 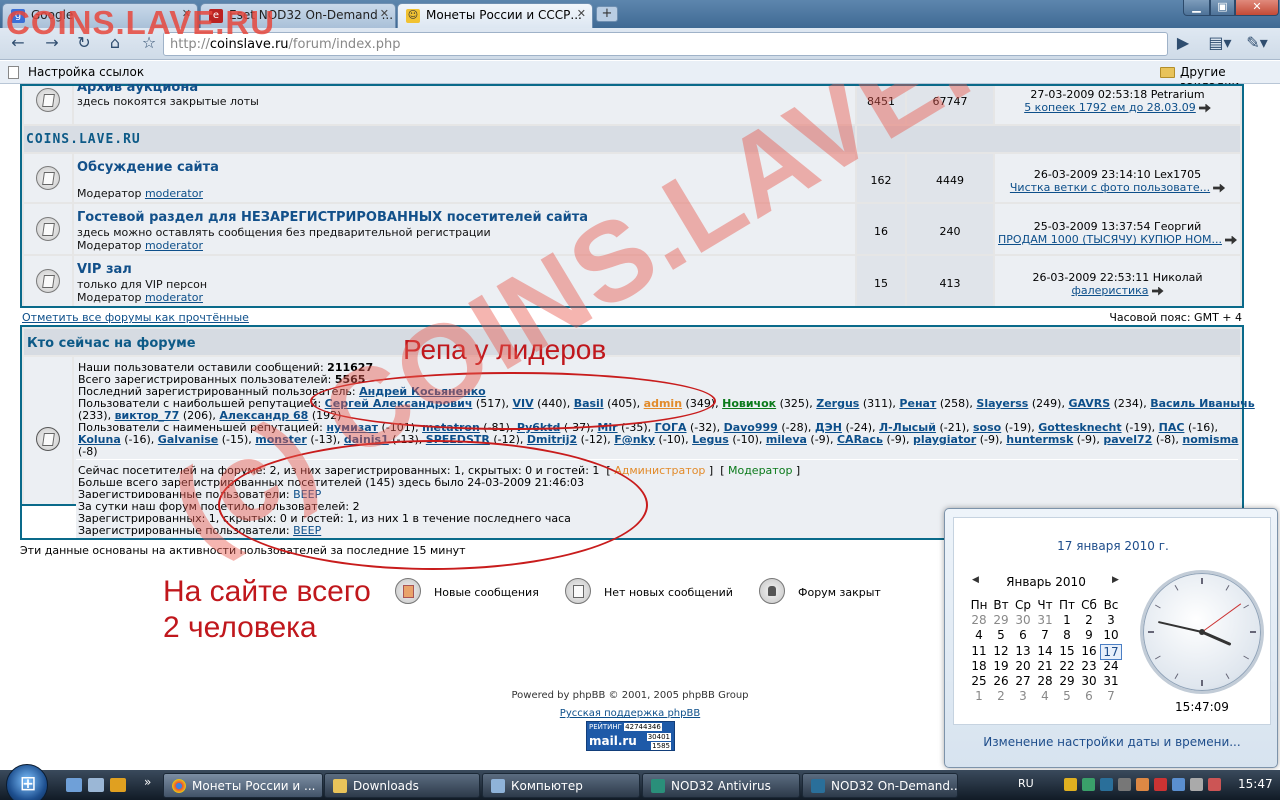 I want to click on calendar-day: 5, so click(x=1001, y=635).